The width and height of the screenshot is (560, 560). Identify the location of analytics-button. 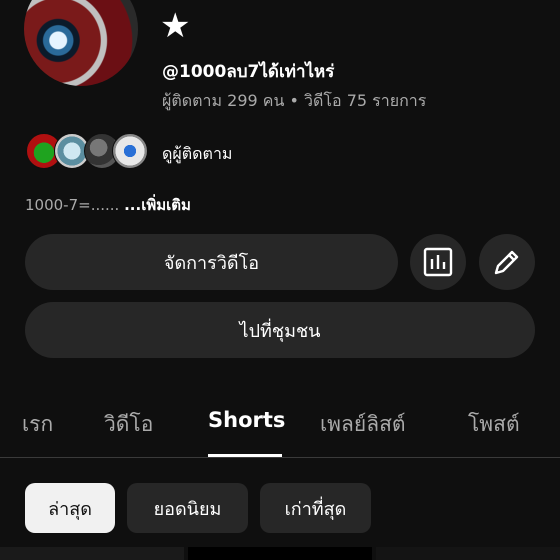
(438, 262).